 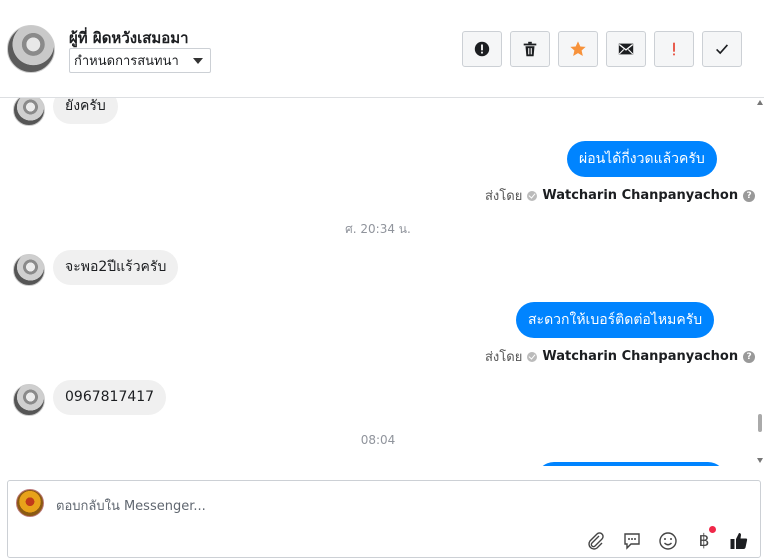 What do you see at coordinates (760, 282) in the screenshot?
I see `message-list-scrollbar` at bounding box center [760, 282].